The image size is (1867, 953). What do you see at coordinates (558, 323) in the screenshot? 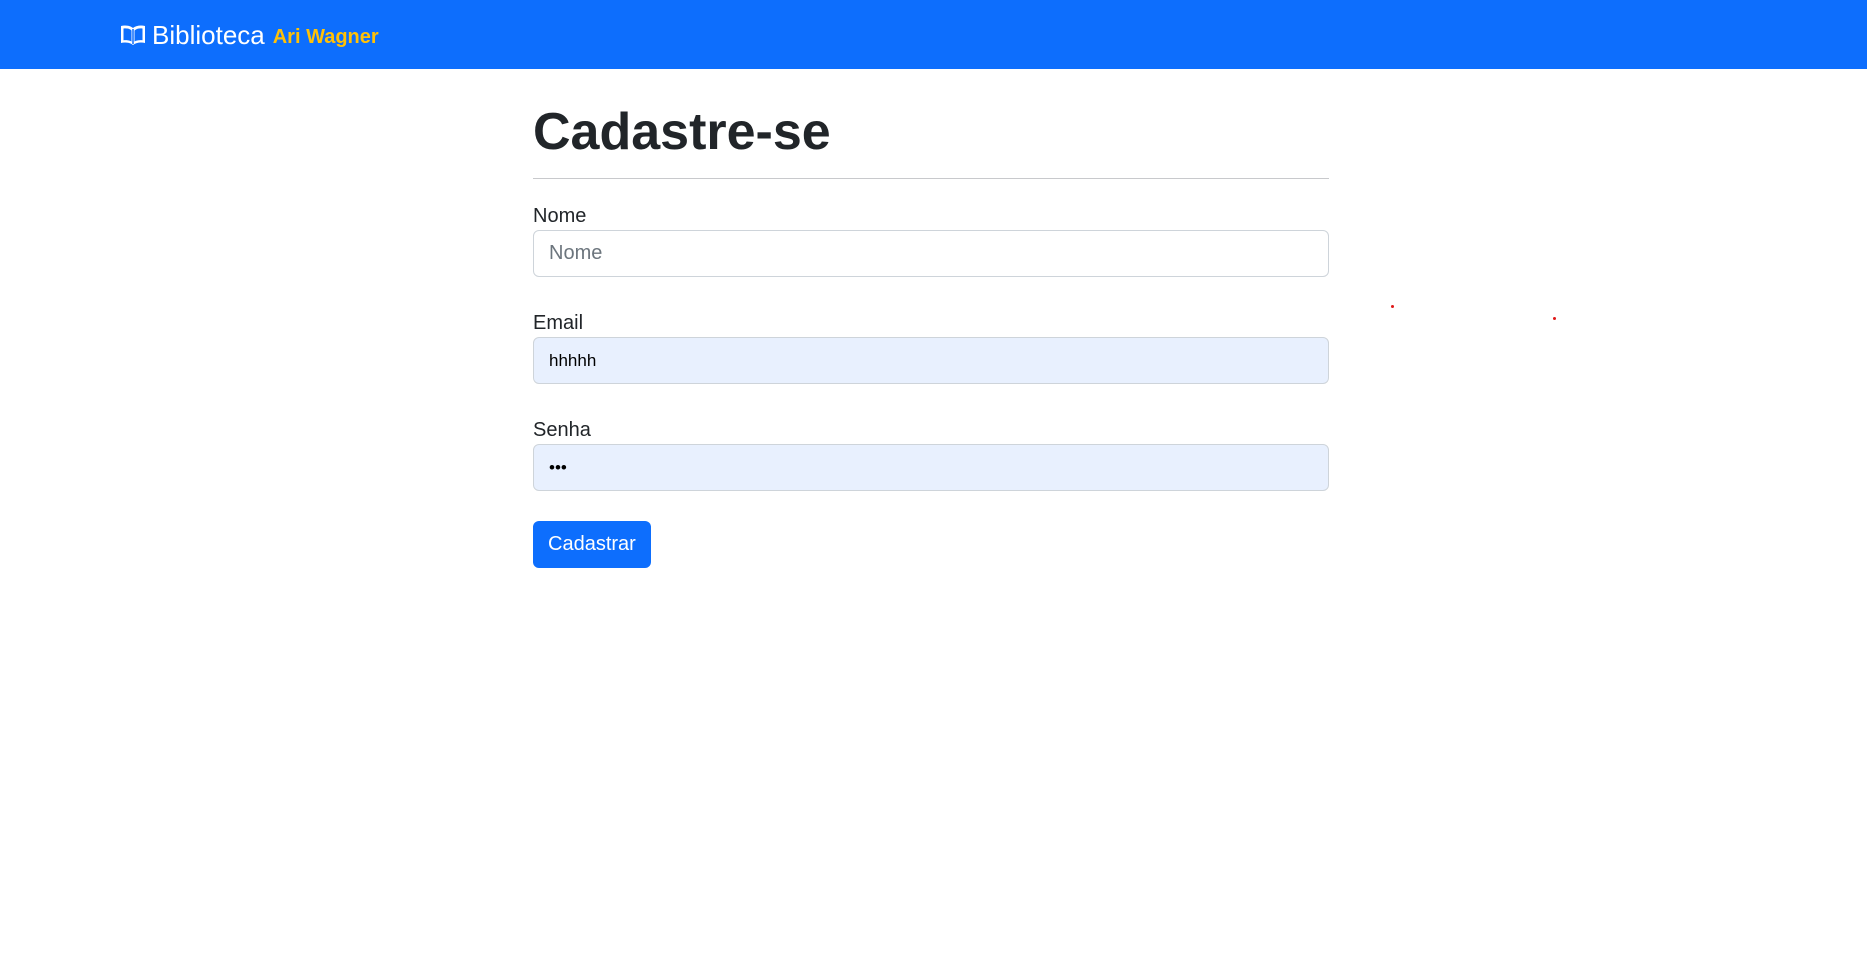
I see `email-label: Email` at bounding box center [558, 323].